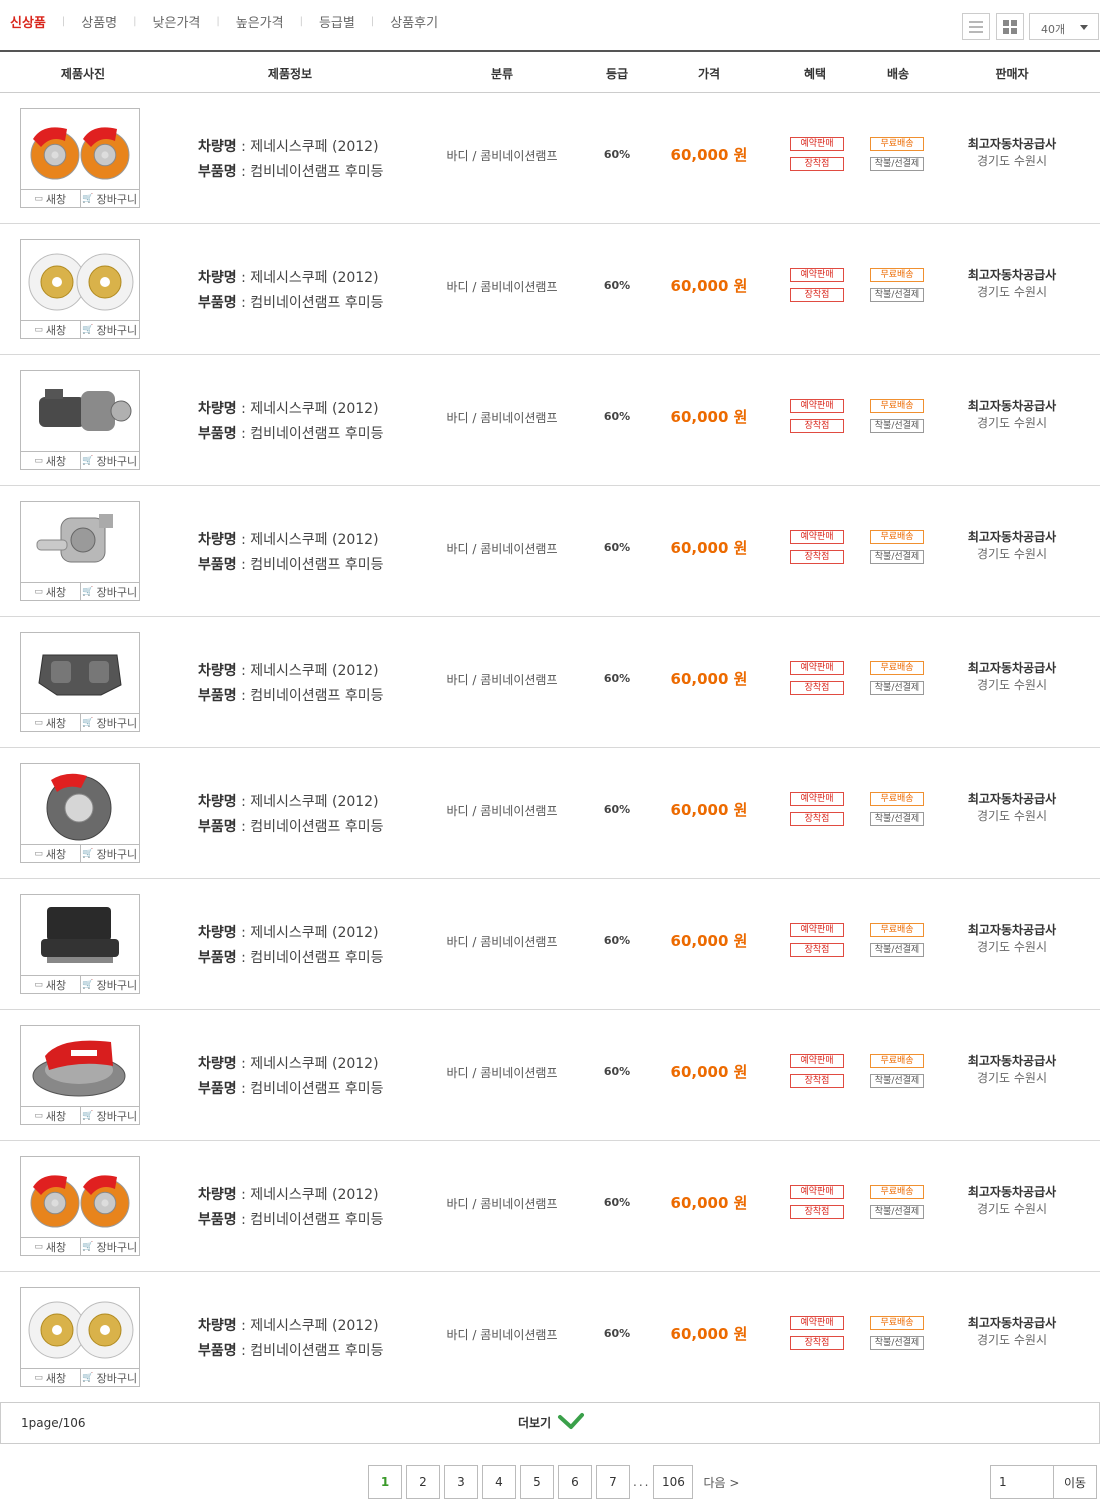 This screenshot has width=1100, height=1501. I want to click on sort-tab-grade: 등급별, so click(337, 21).